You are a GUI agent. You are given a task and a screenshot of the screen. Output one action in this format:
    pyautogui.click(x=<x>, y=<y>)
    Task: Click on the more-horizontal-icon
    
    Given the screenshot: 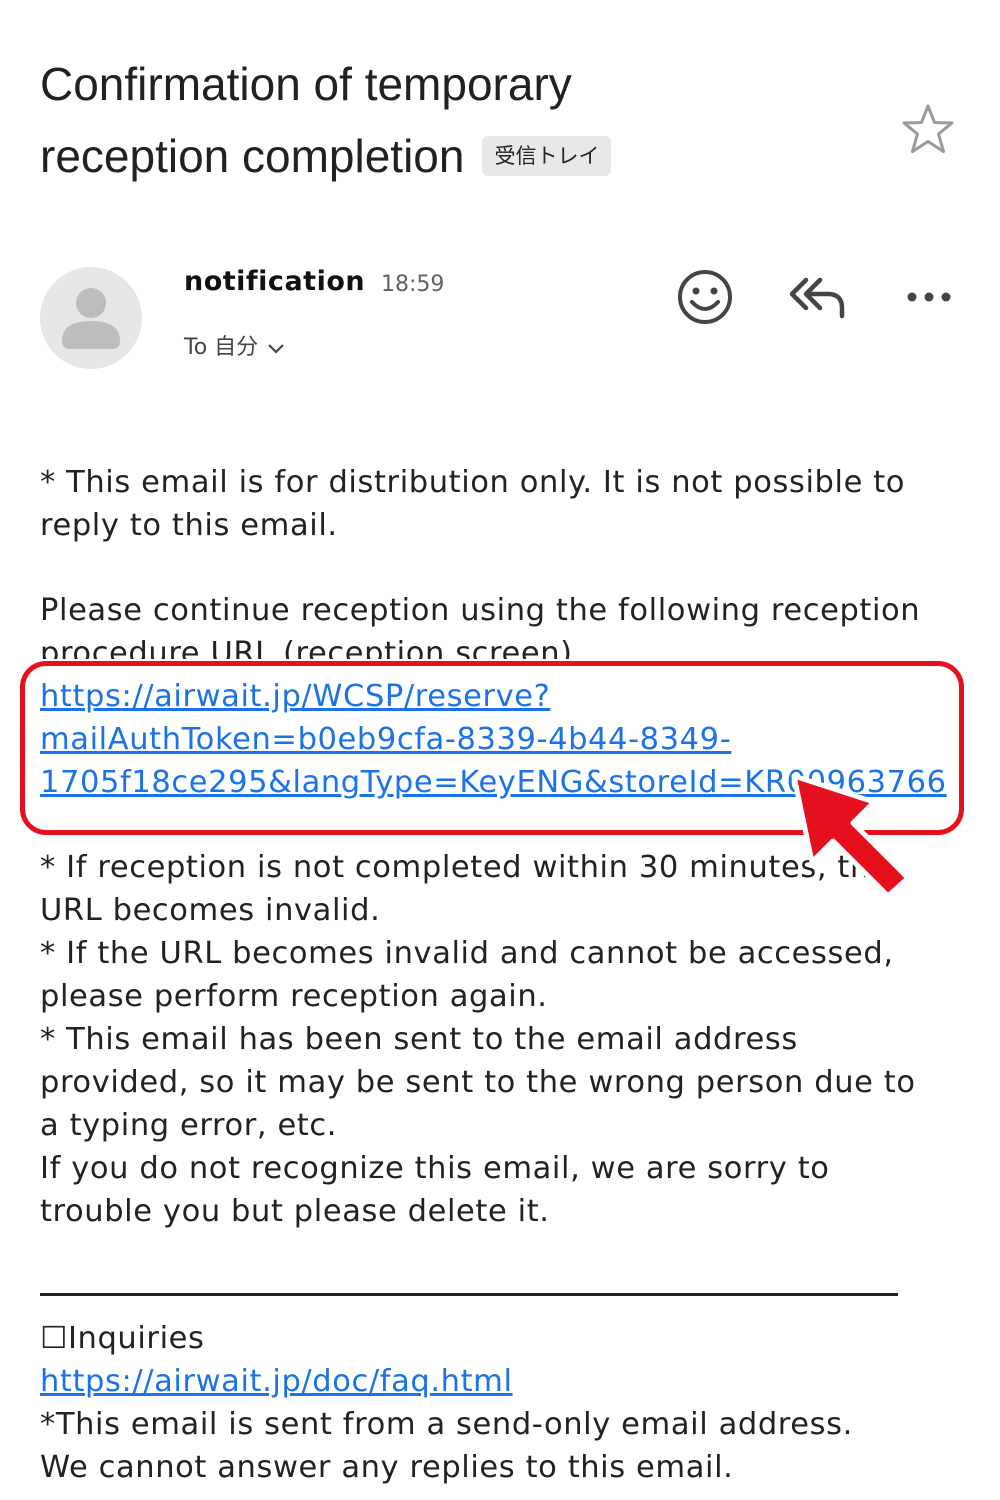 What is the action you would take?
    pyautogui.click(x=929, y=297)
    